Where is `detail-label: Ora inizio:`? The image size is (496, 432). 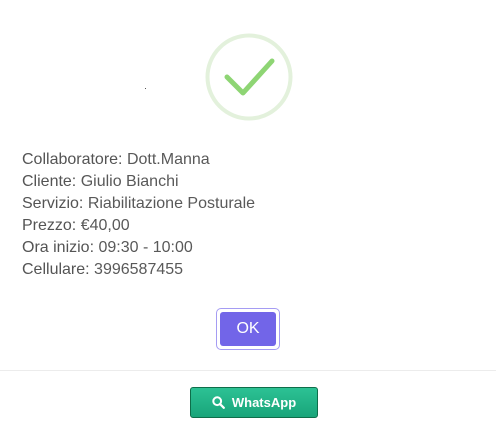 detail-label: Ora inizio: is located at coordinates (58, 247).